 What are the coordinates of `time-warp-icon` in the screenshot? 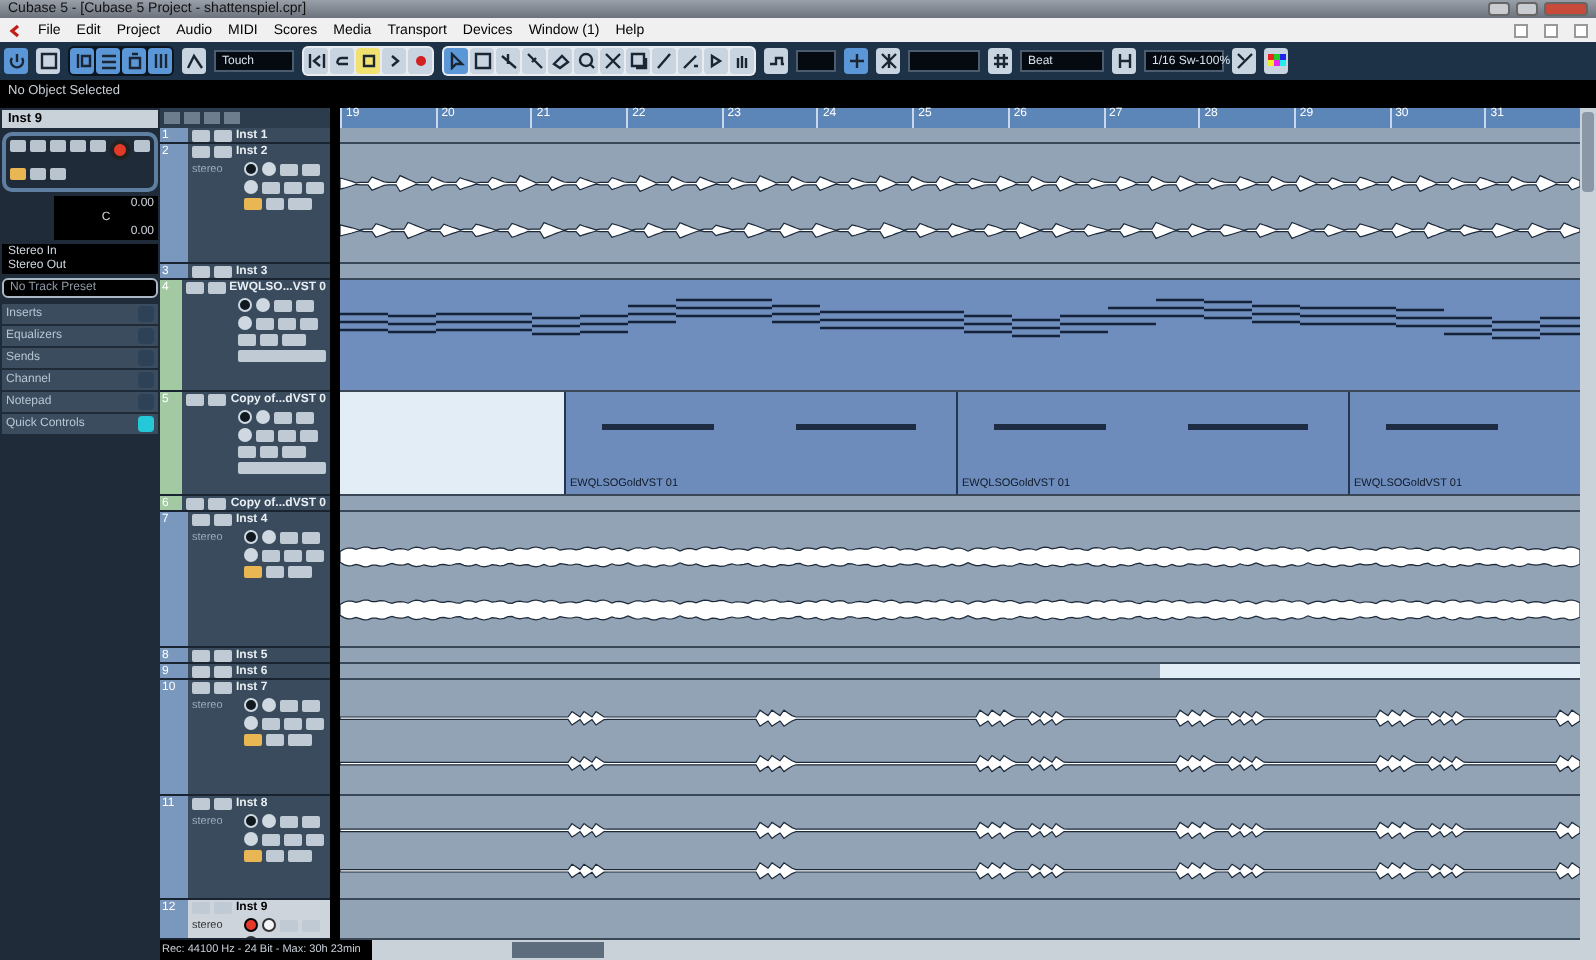 It's located at (638, 61).